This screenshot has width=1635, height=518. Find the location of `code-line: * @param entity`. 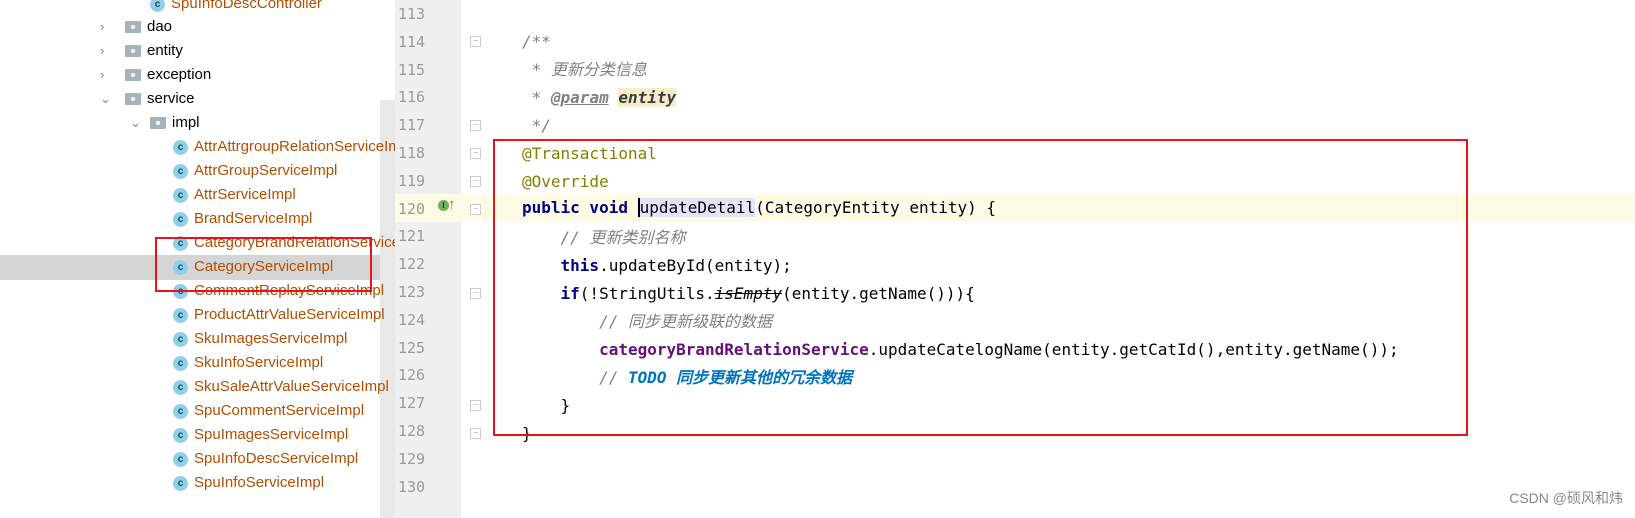

code-line: * @param entity is located at coordinates (599, 98).